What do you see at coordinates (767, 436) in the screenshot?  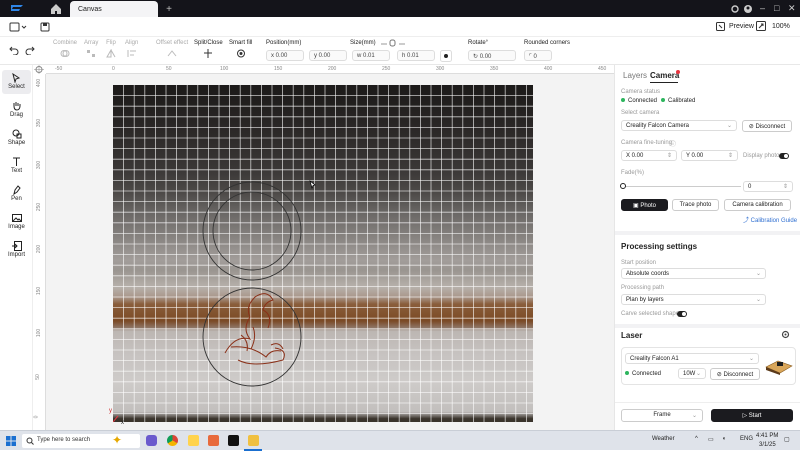 I see `clock-time: 4:41 PM` at bounding box center [767, 436].